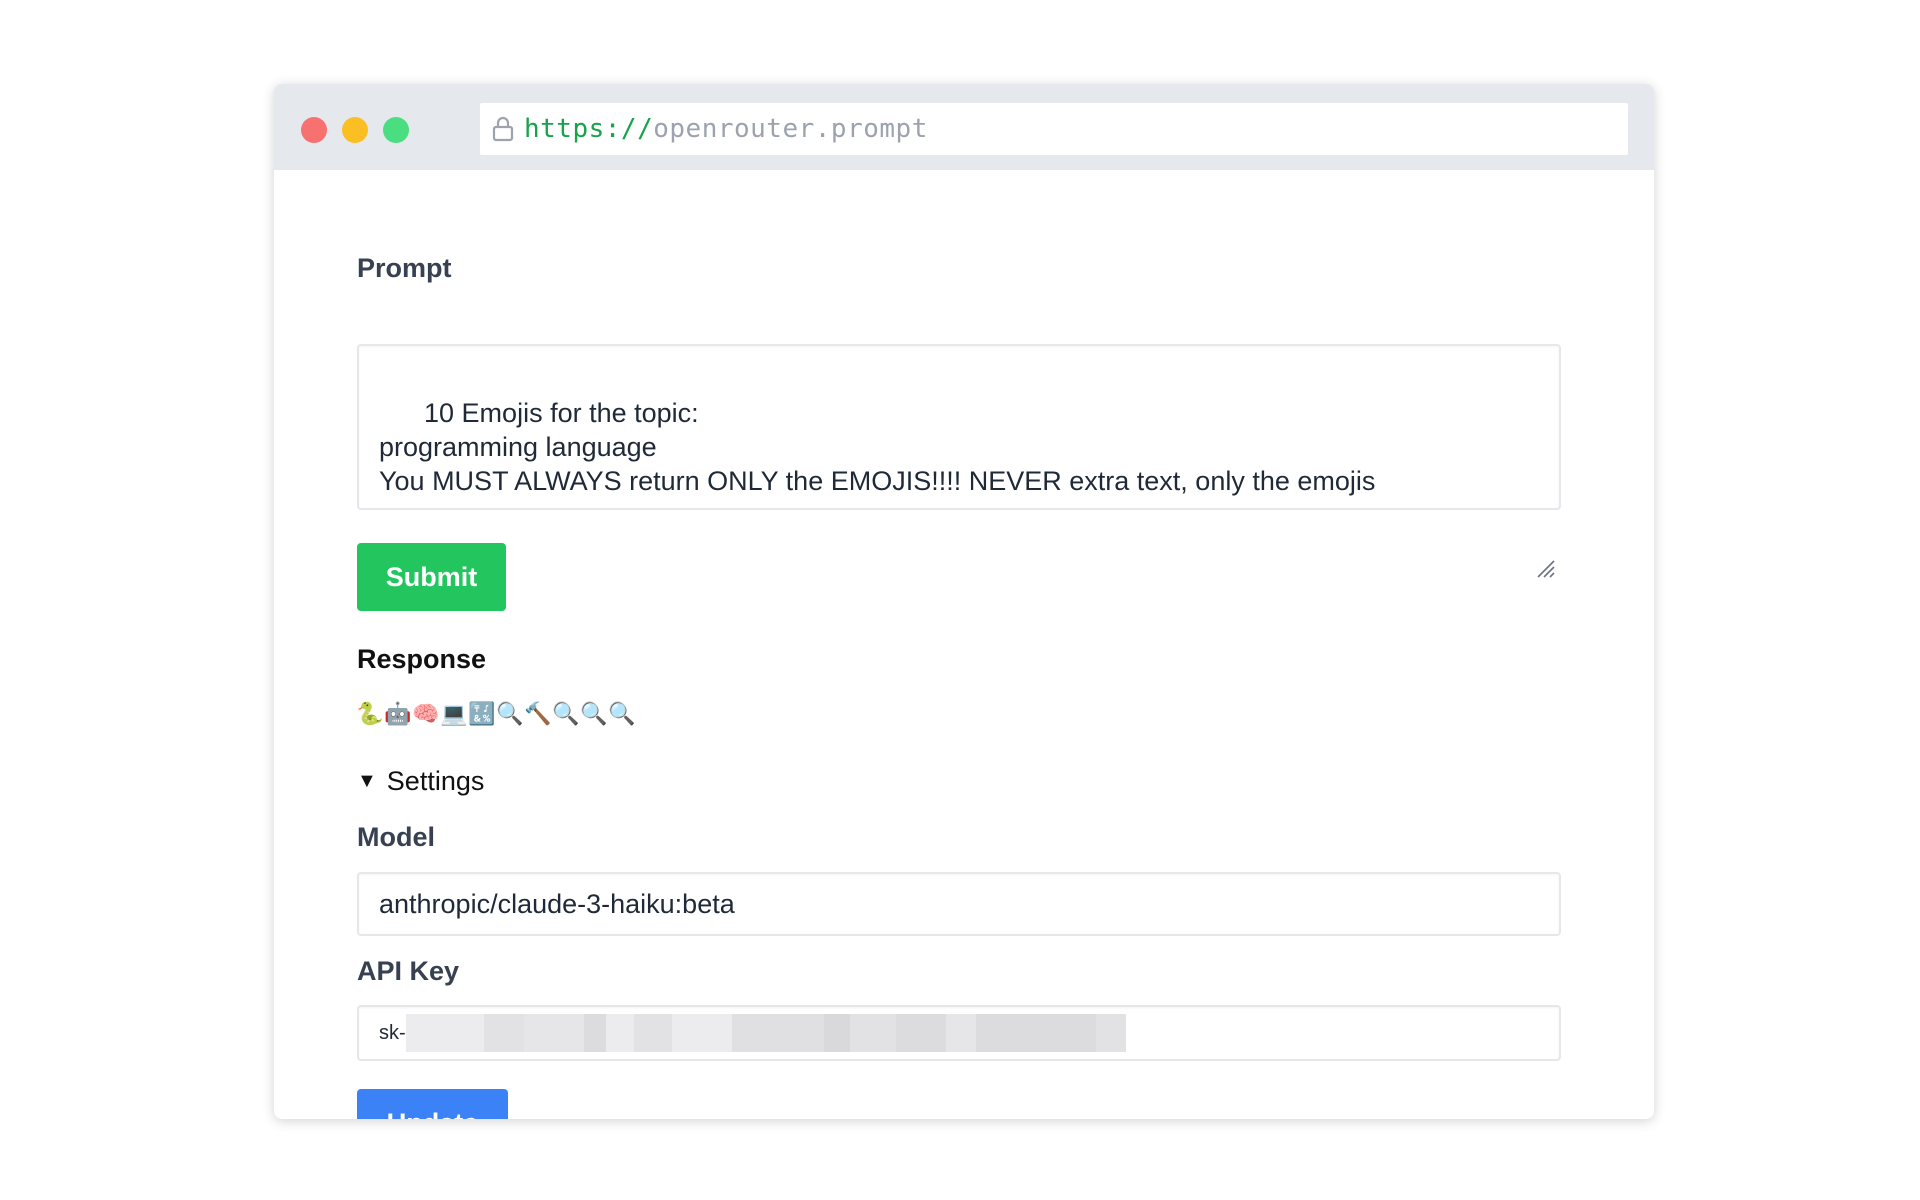 The image size is (1920, 1200). What do you see at coordinates (589, 129) in the screenshot?
I see `url-scheme: https://` at bounding box center [589, 129].